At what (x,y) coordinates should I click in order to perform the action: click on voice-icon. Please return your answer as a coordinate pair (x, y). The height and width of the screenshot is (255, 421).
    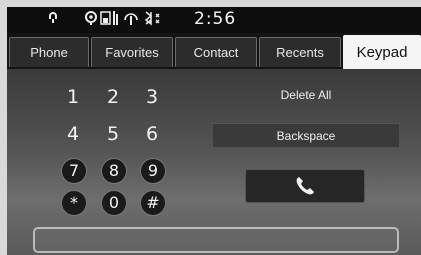
    Looking at the image, I should click on (91, 20).